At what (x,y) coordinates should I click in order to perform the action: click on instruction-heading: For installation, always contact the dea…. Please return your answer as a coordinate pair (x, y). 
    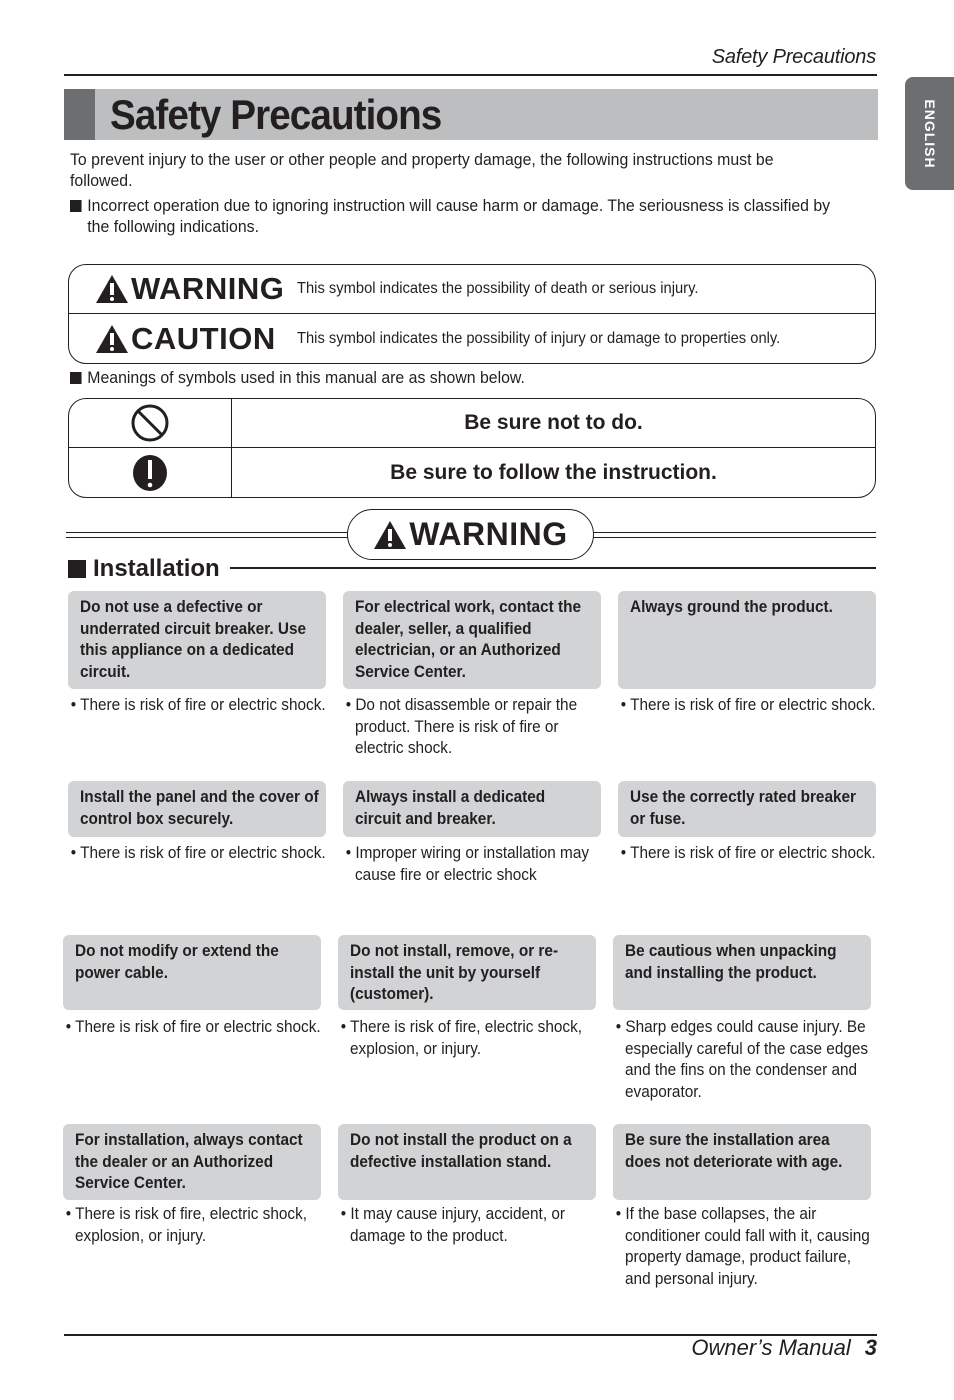
    Looking at the image, I should click on (189, 1161).